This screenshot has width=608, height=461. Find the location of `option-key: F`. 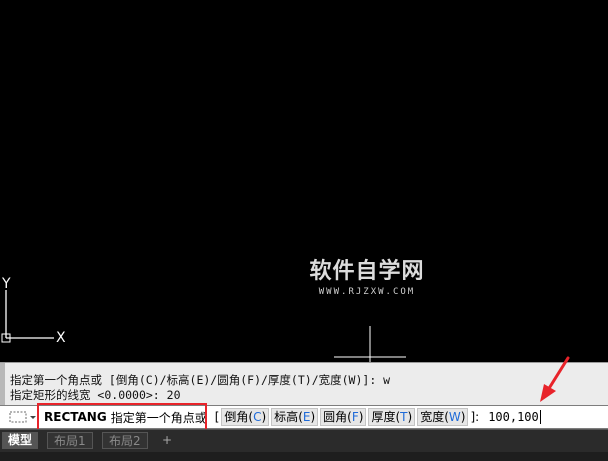

option-key: F is located at coordinates (355, 417).